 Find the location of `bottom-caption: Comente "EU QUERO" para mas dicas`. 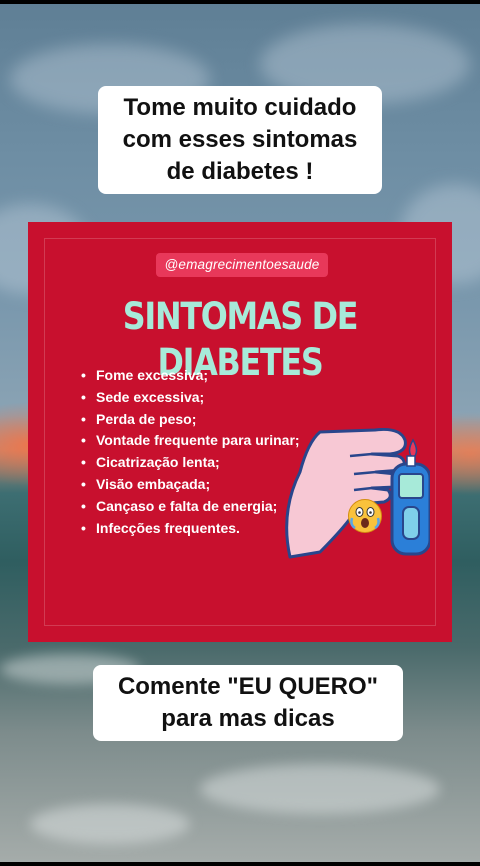

bottom-caption: Comente "EU QUERO" para mas dicas is located at coordinates (248, 703).